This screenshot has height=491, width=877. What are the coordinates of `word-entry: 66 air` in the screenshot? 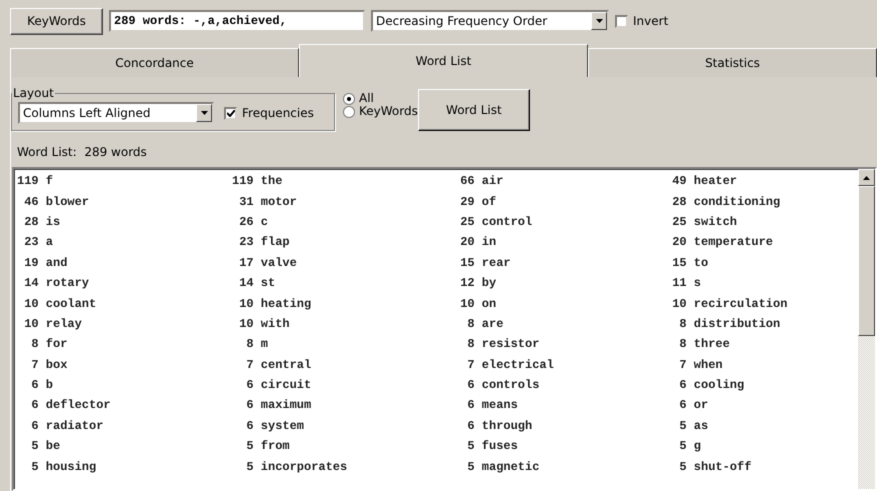 It's located at (559, 181).